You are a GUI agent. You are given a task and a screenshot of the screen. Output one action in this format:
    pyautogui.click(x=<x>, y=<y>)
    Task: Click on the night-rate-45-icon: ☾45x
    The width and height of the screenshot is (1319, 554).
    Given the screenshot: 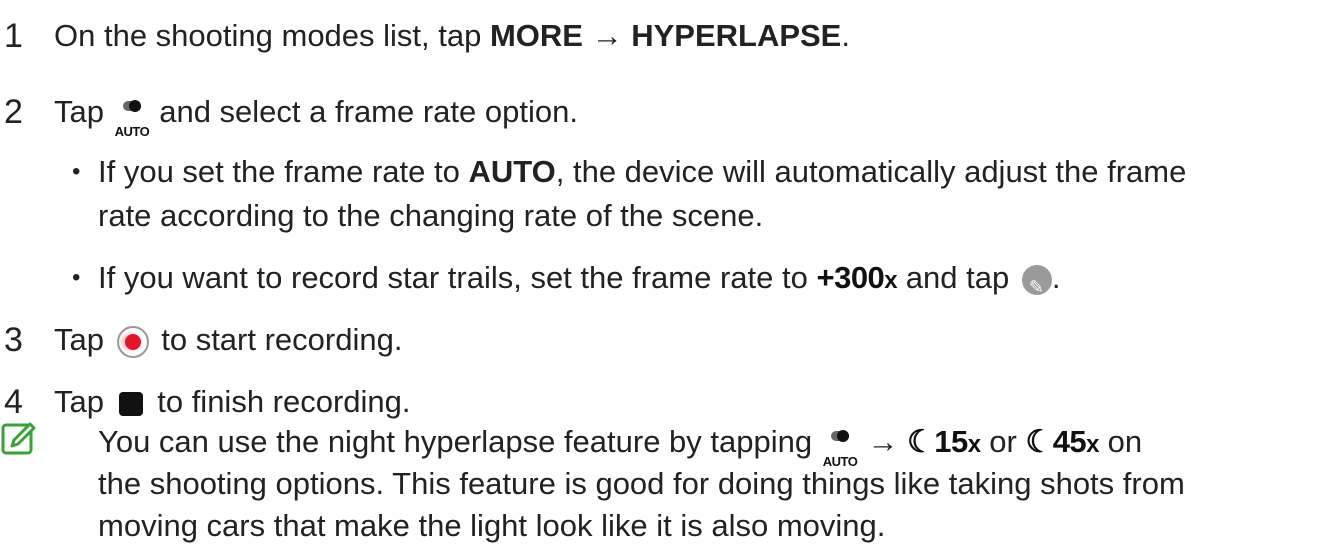 What is the action you would take?
    pyautogui.click(x=1062, y=441)
    